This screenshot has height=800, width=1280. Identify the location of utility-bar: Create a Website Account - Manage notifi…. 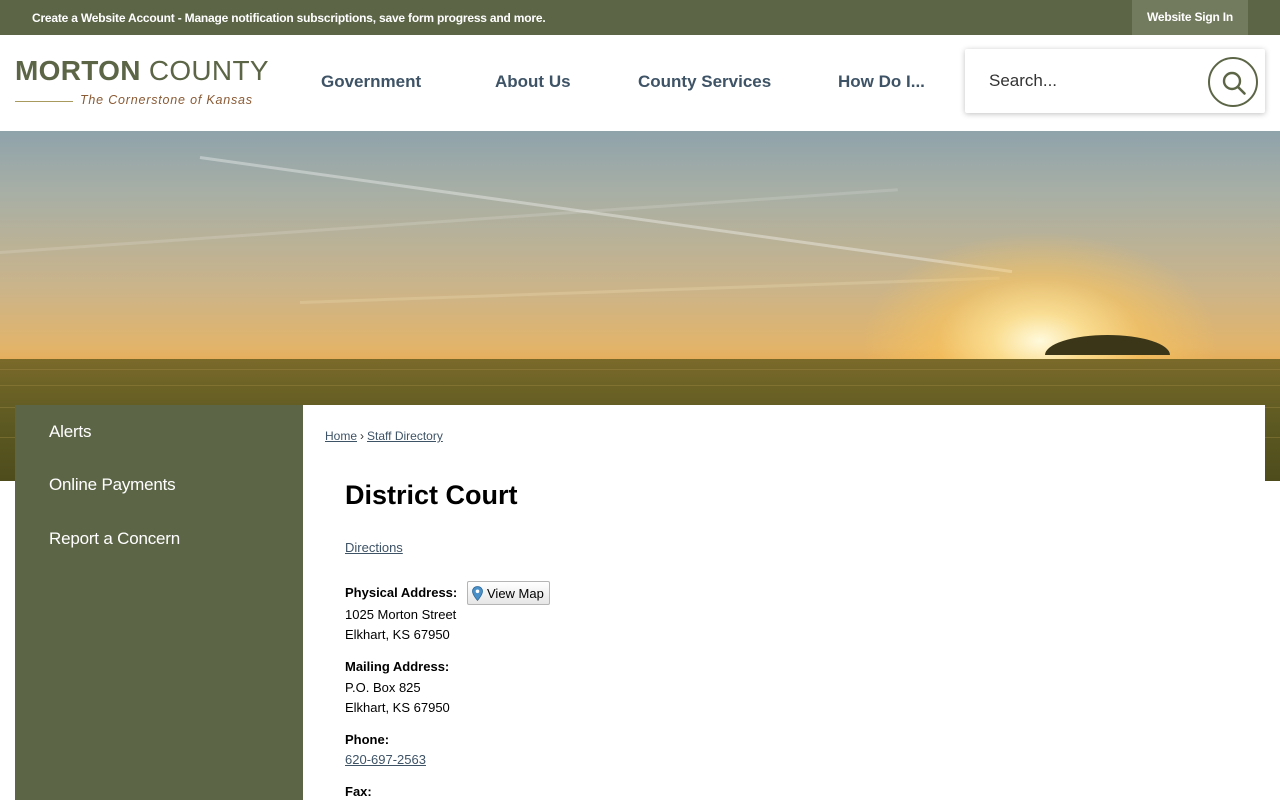
(640, 17).